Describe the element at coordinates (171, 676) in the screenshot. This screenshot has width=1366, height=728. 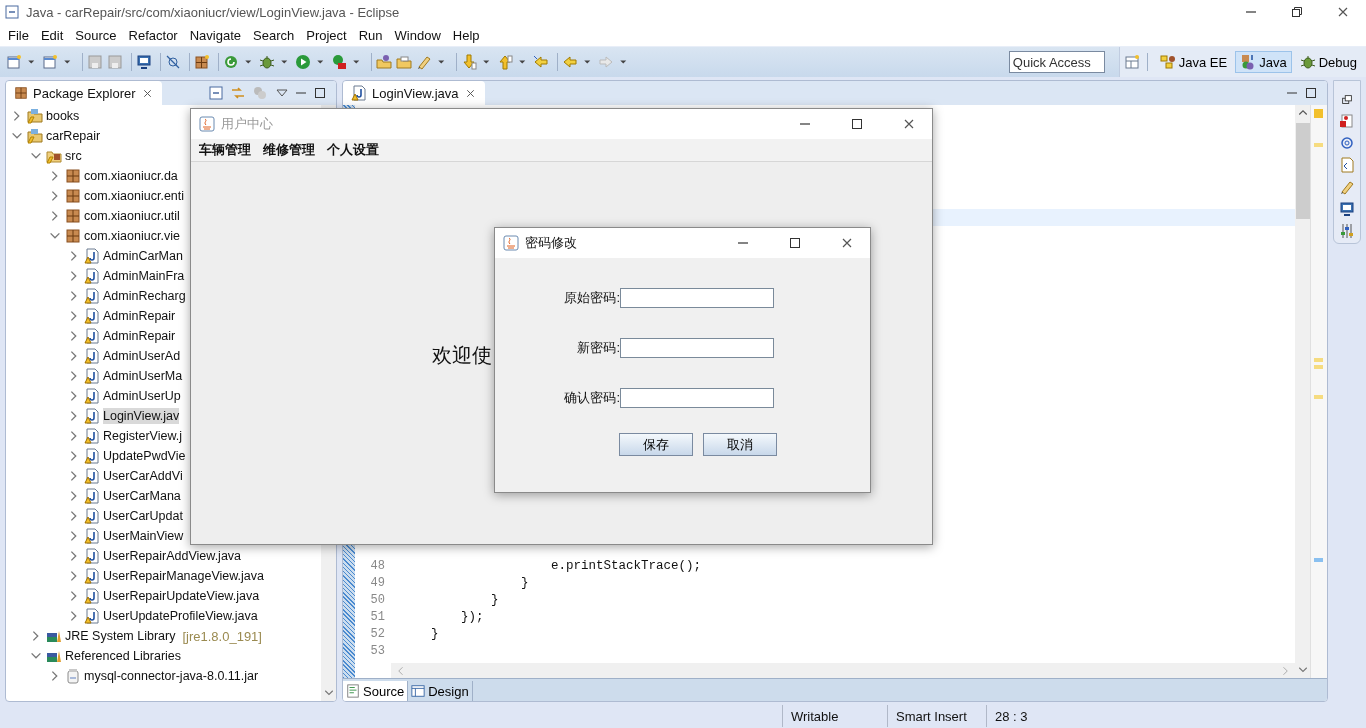
I see `tree-item: mysql-connector-java-8.0.11.jar` at that location.